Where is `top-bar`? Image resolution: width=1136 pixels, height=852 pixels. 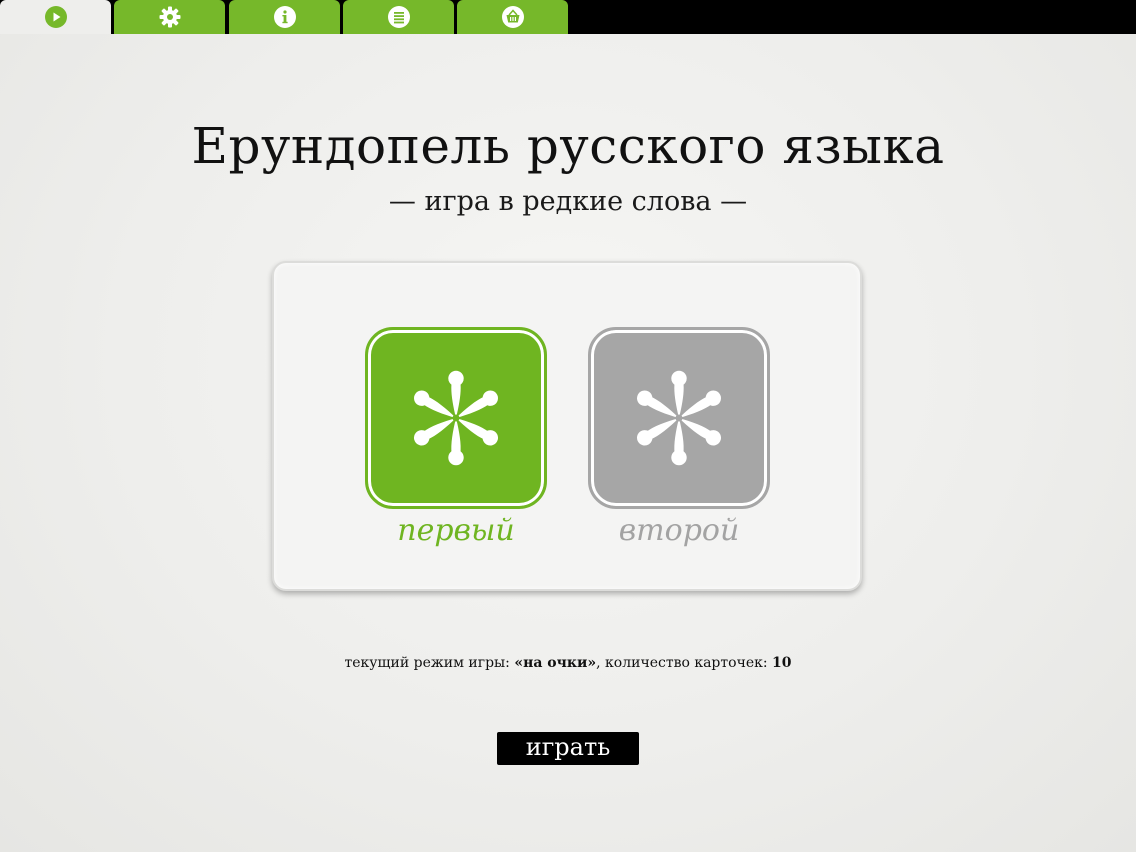
top-bar is located at coordinates (568, 17).